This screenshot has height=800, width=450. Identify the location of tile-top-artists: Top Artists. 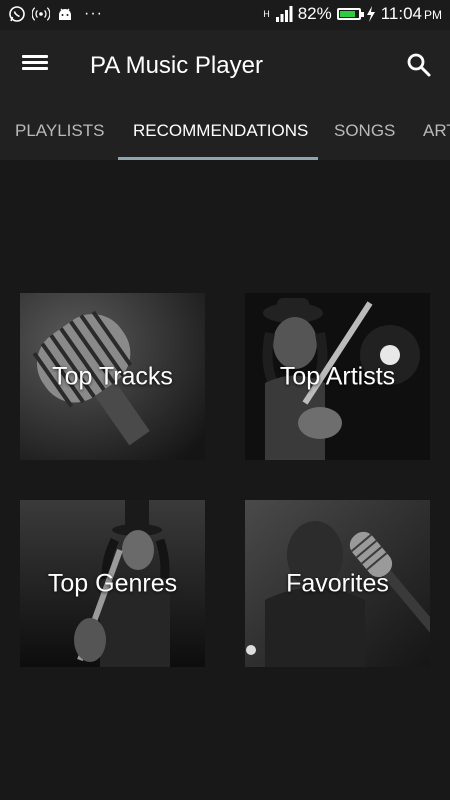
(337, 376).